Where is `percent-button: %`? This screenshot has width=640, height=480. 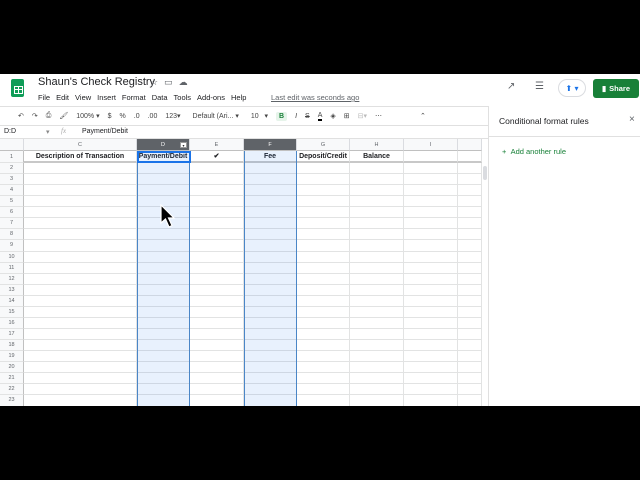
percent-button: % is located at coordinates (123, 116).